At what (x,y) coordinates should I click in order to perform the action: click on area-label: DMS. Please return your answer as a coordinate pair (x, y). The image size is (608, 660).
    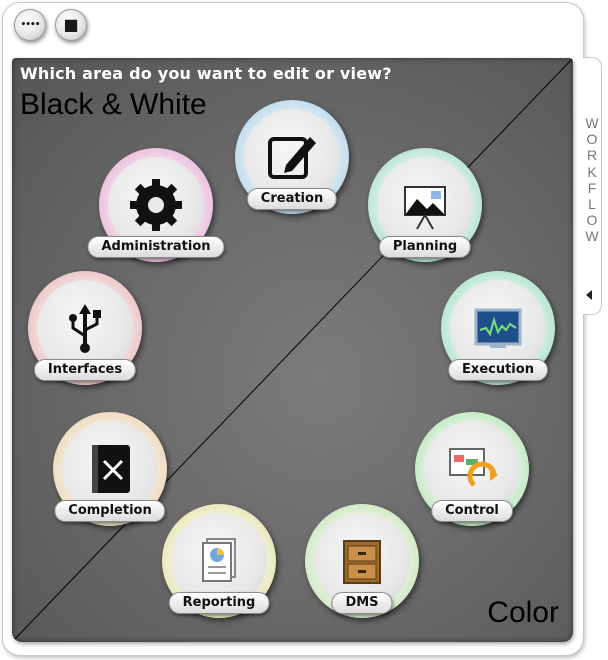
    Looking at the image, I should click on (362, 603).